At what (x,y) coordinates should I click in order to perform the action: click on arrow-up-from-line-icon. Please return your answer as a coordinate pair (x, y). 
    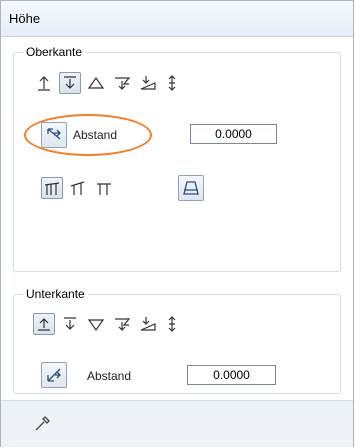
    Looking at the image, I should click on (44, 83).